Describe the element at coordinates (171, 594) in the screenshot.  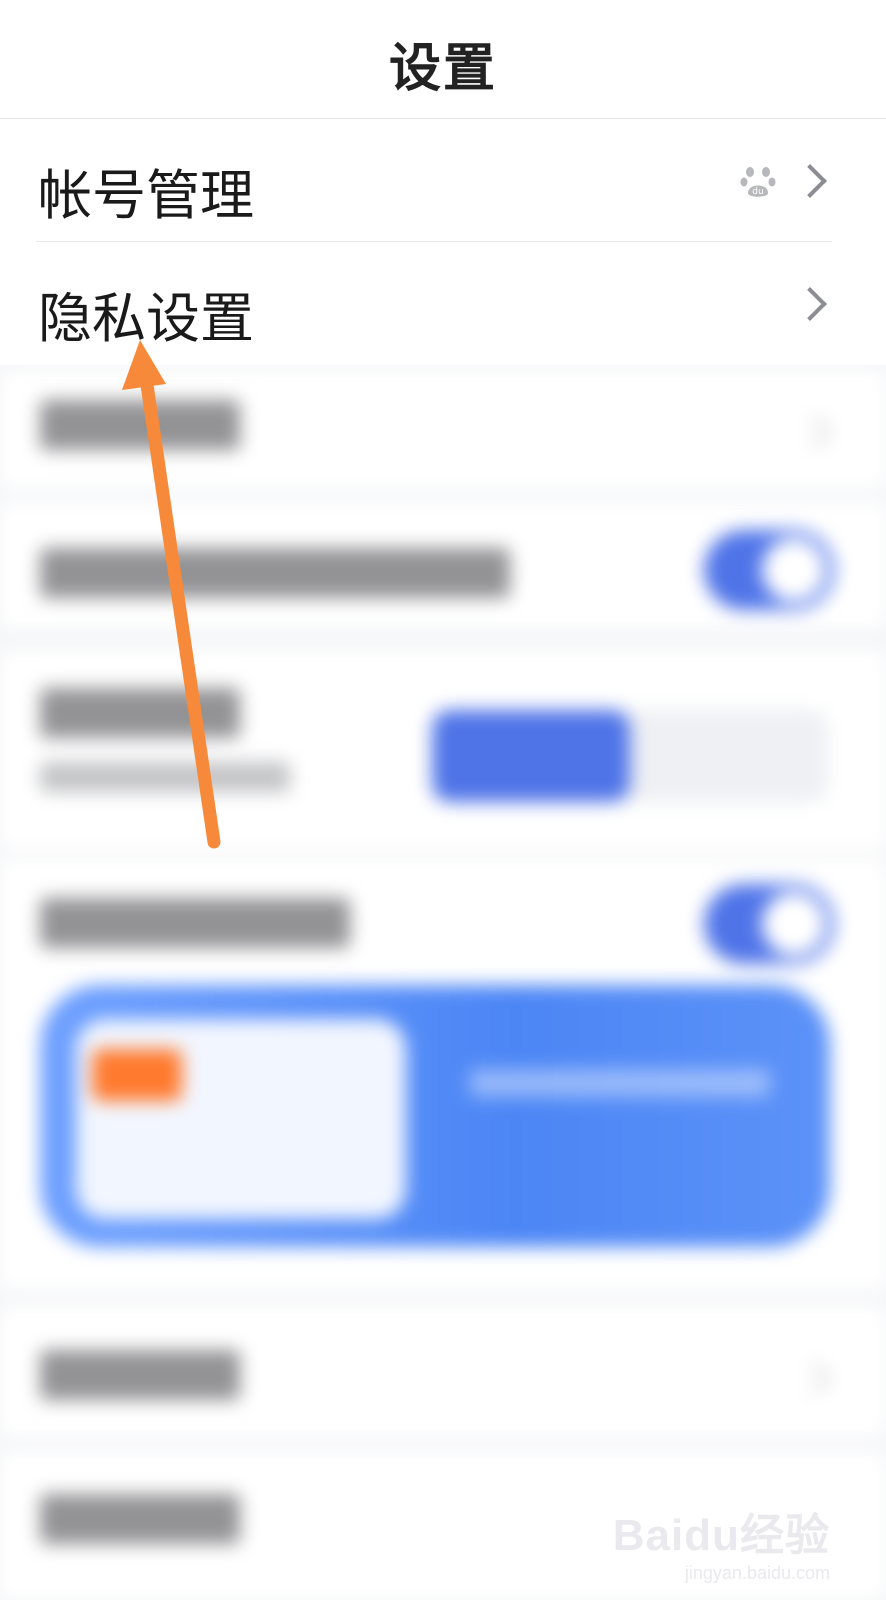
I see `annotation-arrow` at that location.